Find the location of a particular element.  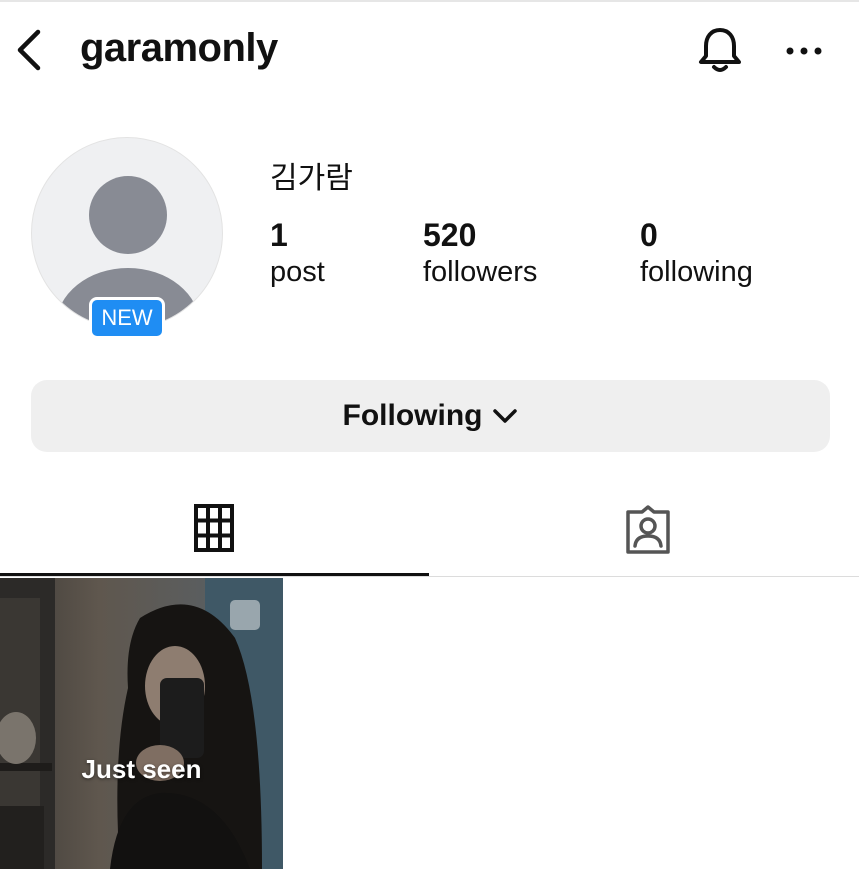

stat-followers-label: followers is located at coordinates (480, 272).